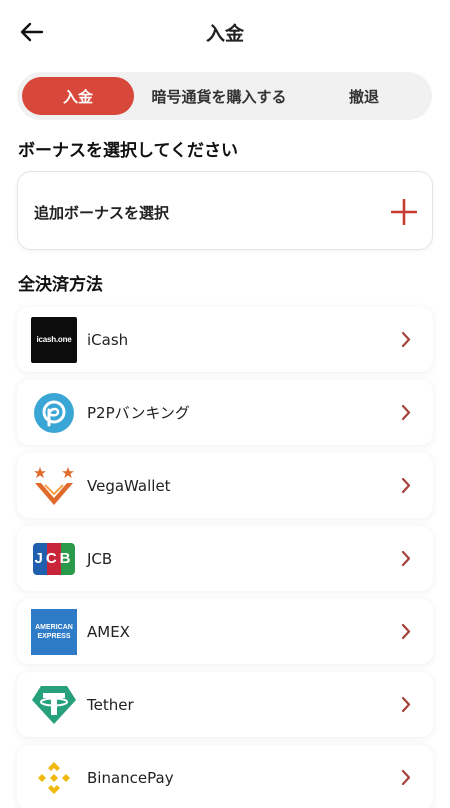 The width and height of the screenshot is (450, 808). What do you see at coordinates (225, 485) in the screenshot?
I see `payment-method-vegawallet: VegaWallet` at bounding box center [225, 485].